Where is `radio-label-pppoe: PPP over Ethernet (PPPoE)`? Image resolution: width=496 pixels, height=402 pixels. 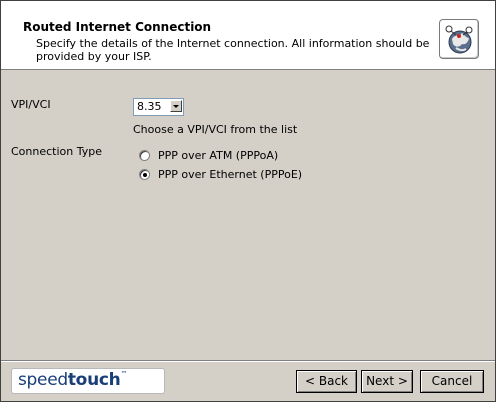 radio-label-pppoe: PPP over Ethernet (PPPoE) is located at coordinates (230, 174).